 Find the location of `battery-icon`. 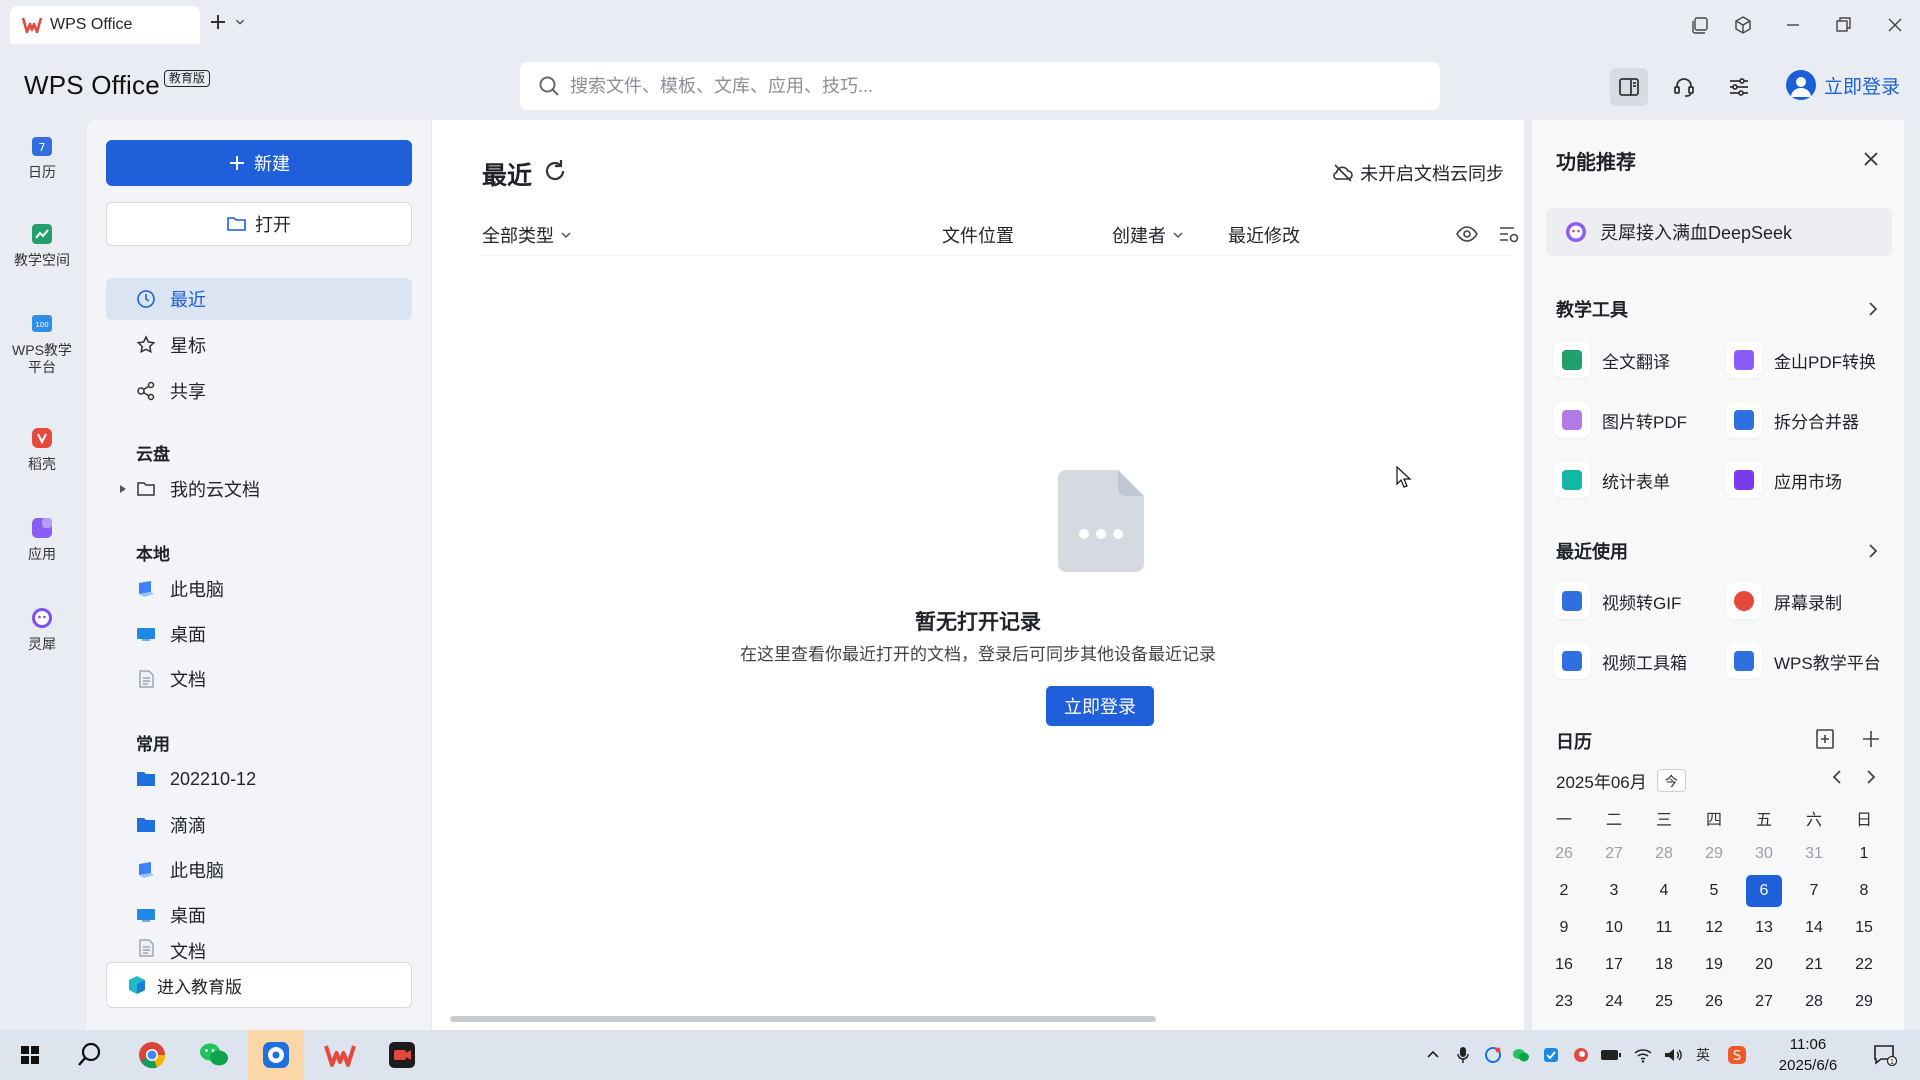

battery-icon is located at coordinates (1611, 1055).